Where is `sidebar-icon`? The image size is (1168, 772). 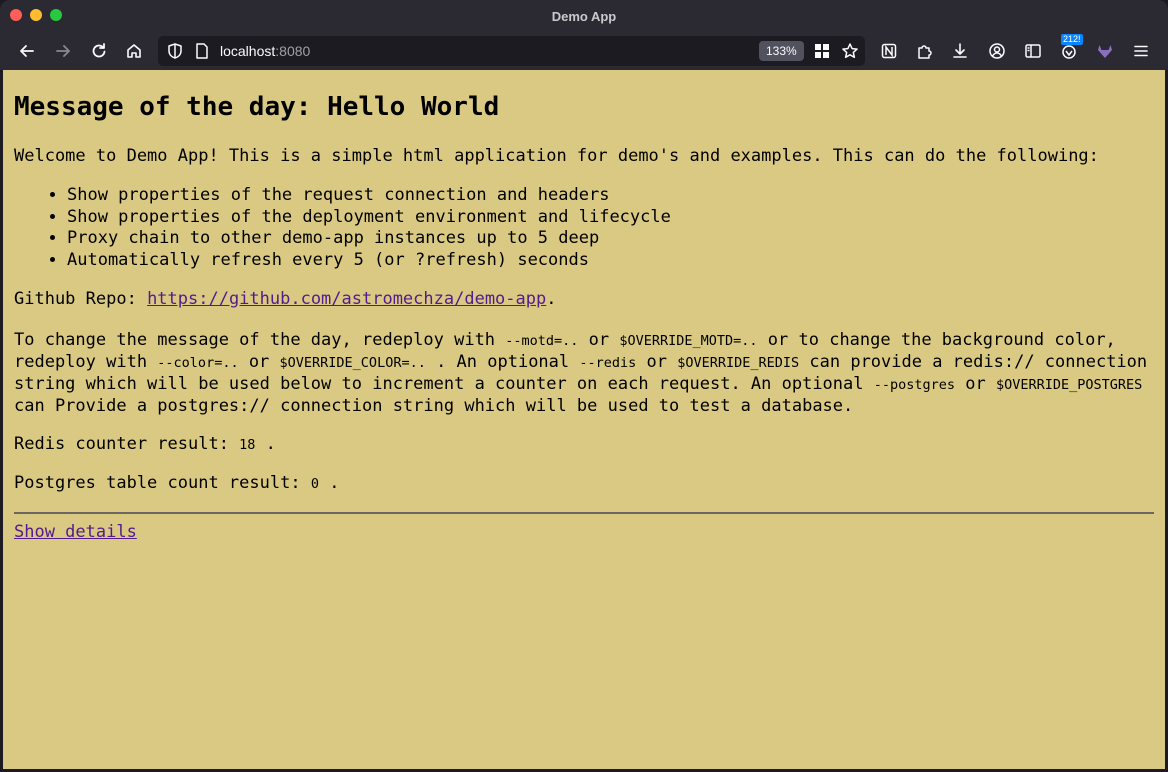 sidebar-icon is located at coordinates (1033, 51).